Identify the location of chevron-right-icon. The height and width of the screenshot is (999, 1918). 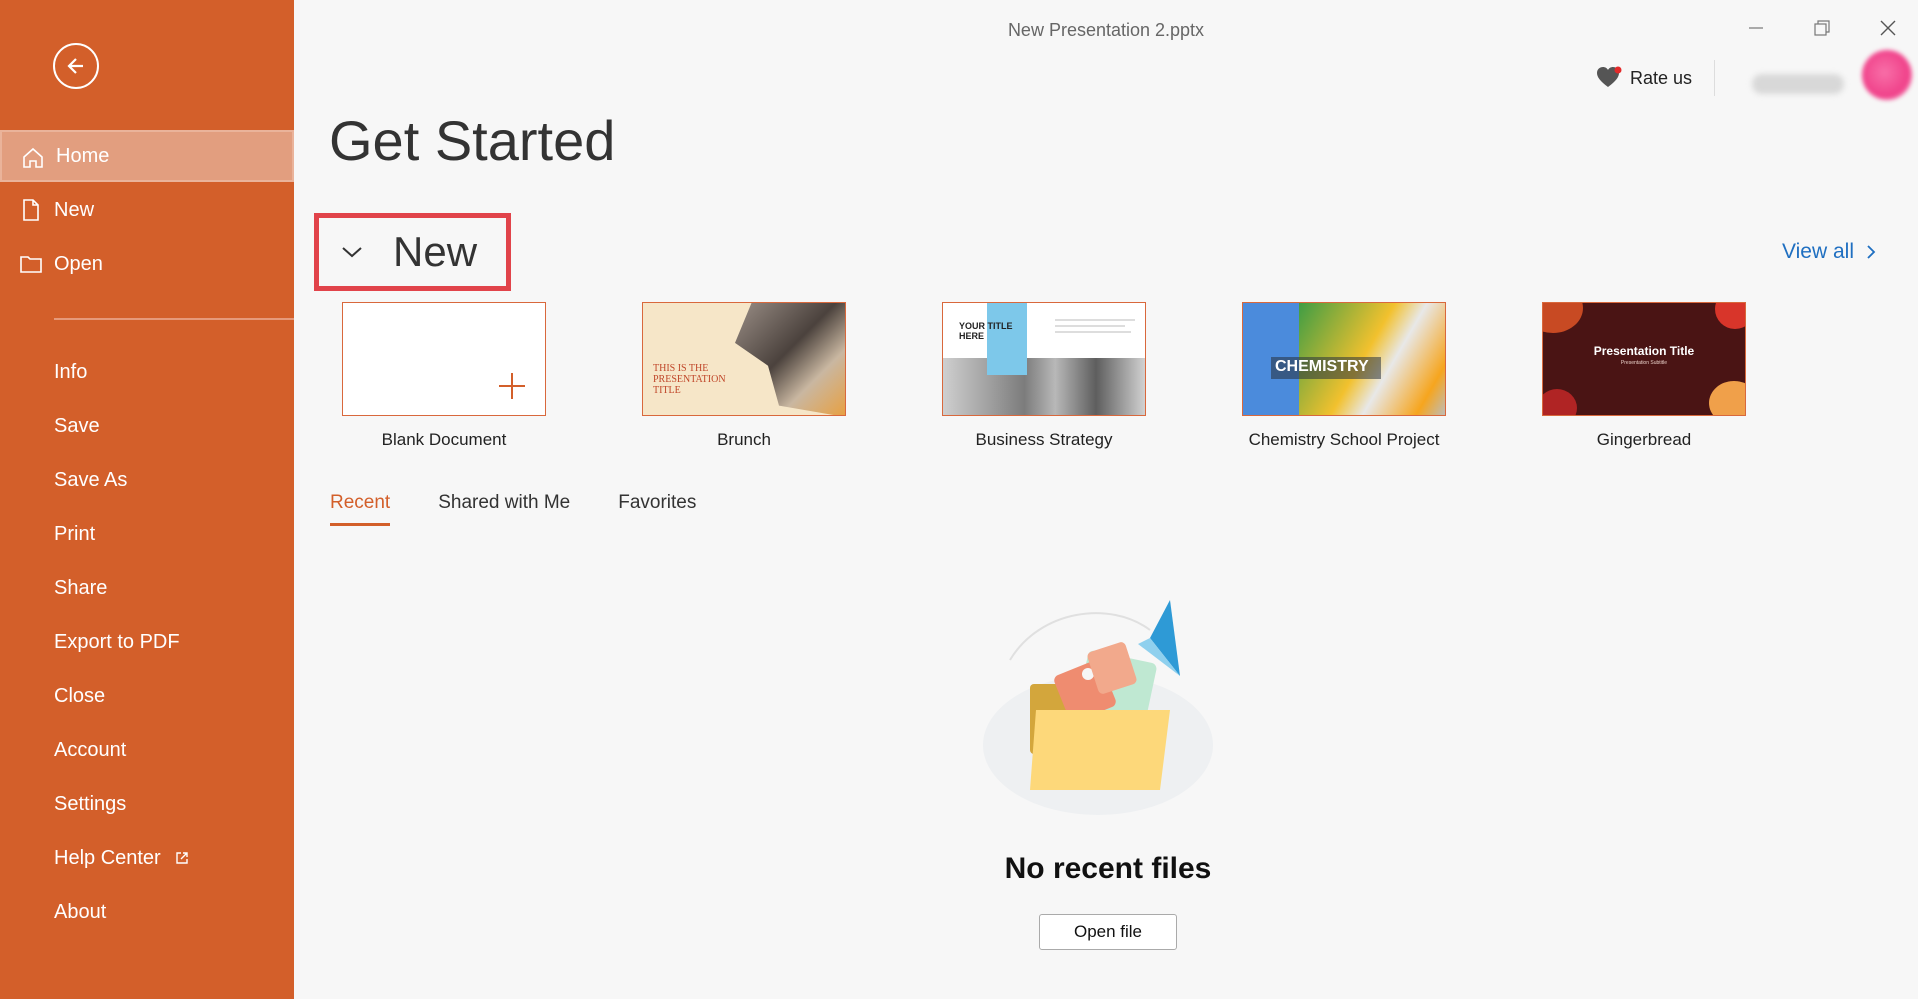
(1871, 252).